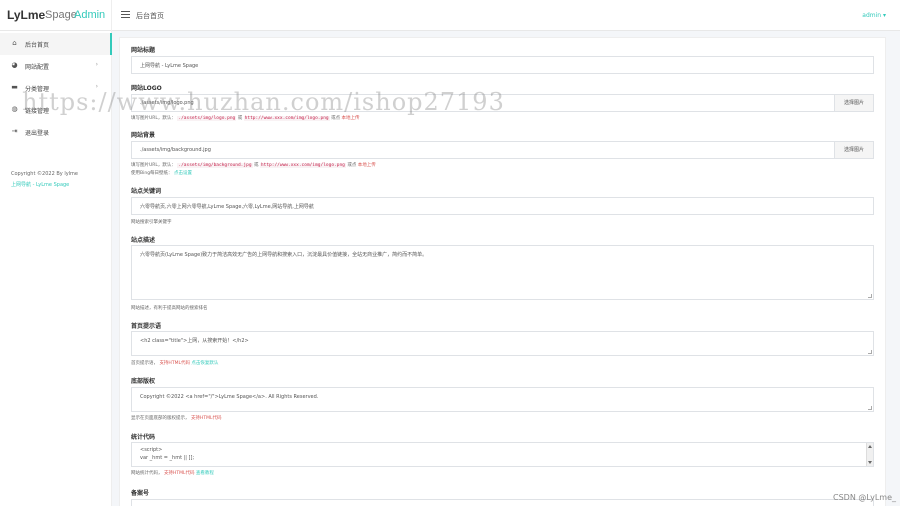 The image size is (900, 506). What do you see at coordinates (143, 437) in the screenshot?
I see `stats-label: 统计代码` at bounding box center [143, 437].